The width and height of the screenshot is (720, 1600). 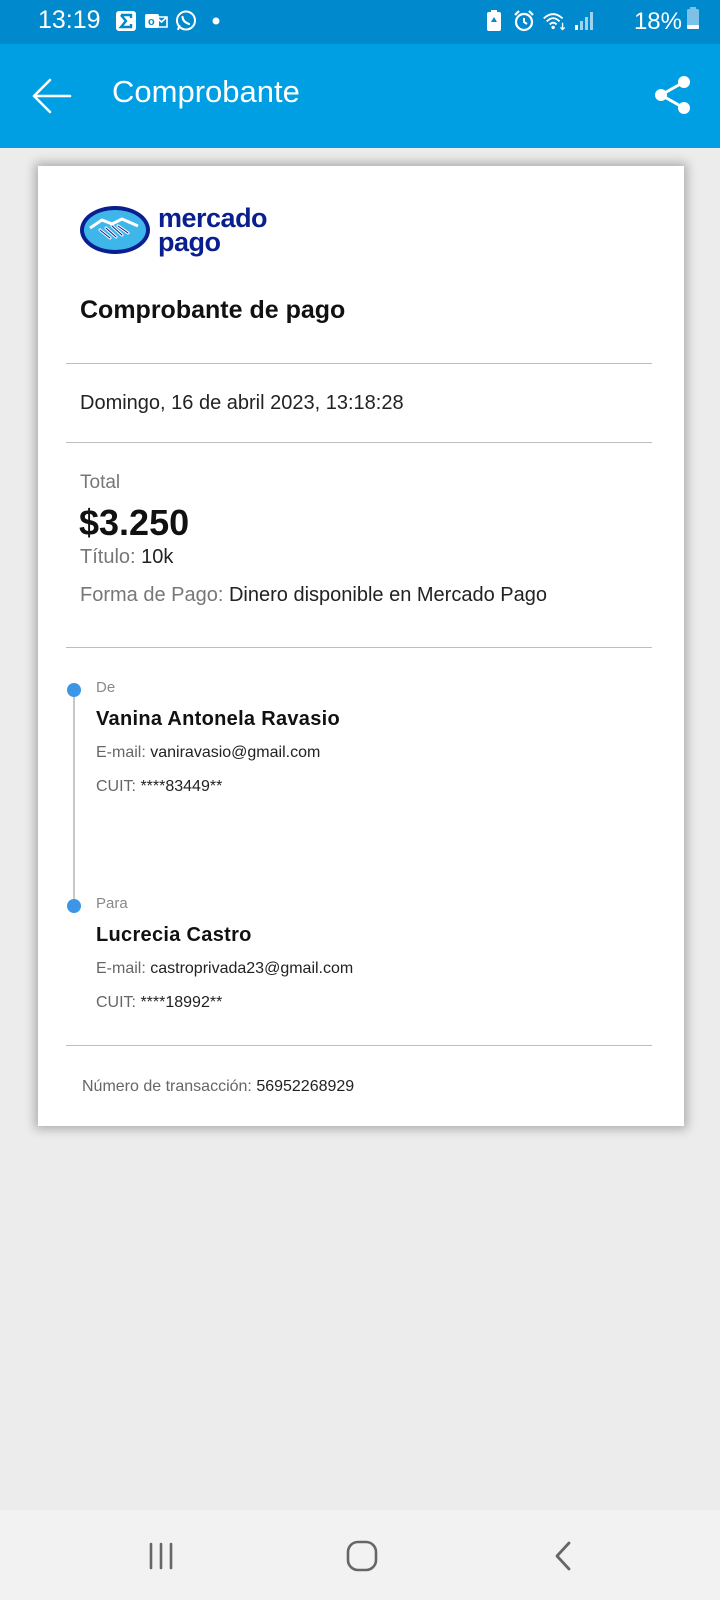 What do you see at coordinates (108, 557) in the screenshot?
I see `title-label: Título:` at bounding box center [108, 557].